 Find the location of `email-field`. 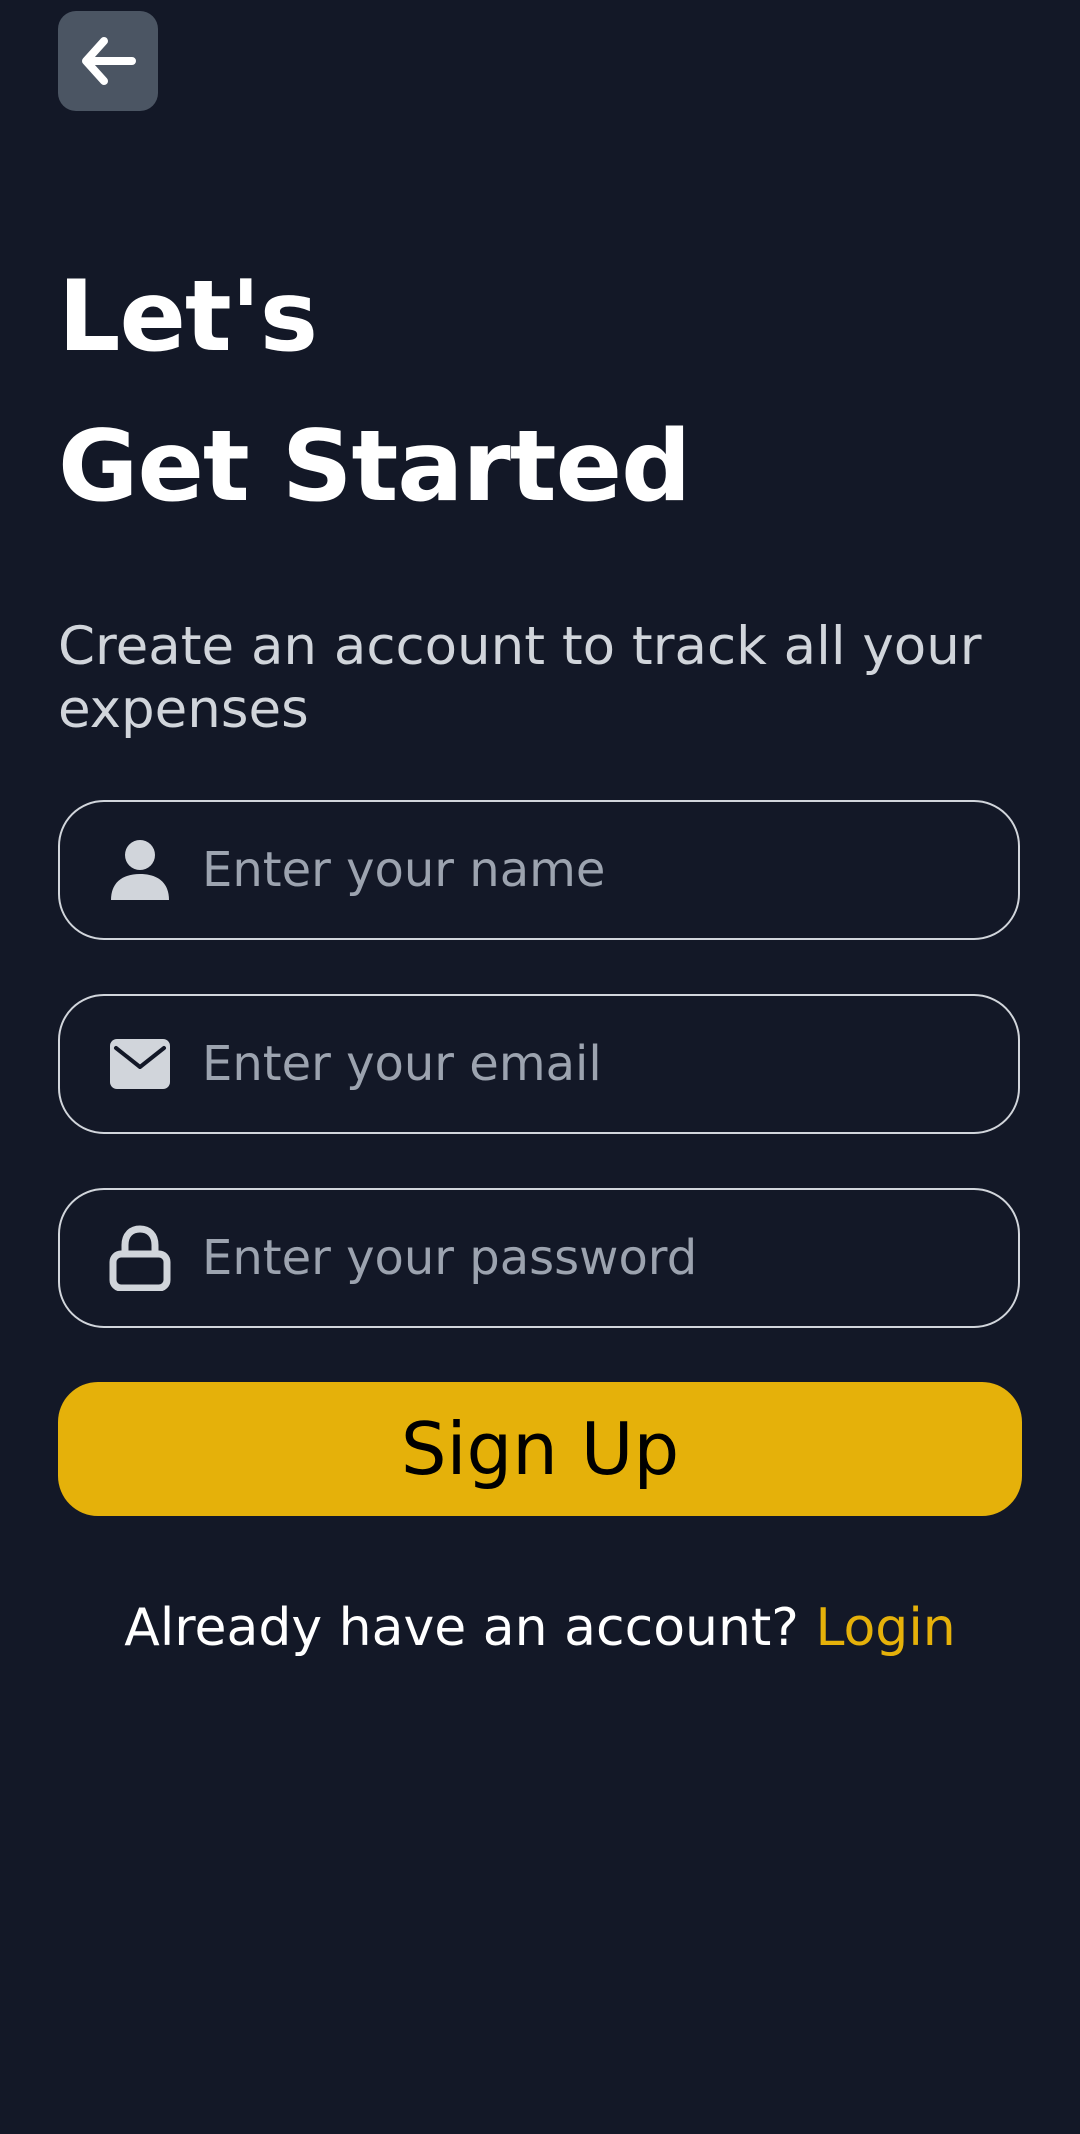

email-field is located at coordinates (539, 1064).